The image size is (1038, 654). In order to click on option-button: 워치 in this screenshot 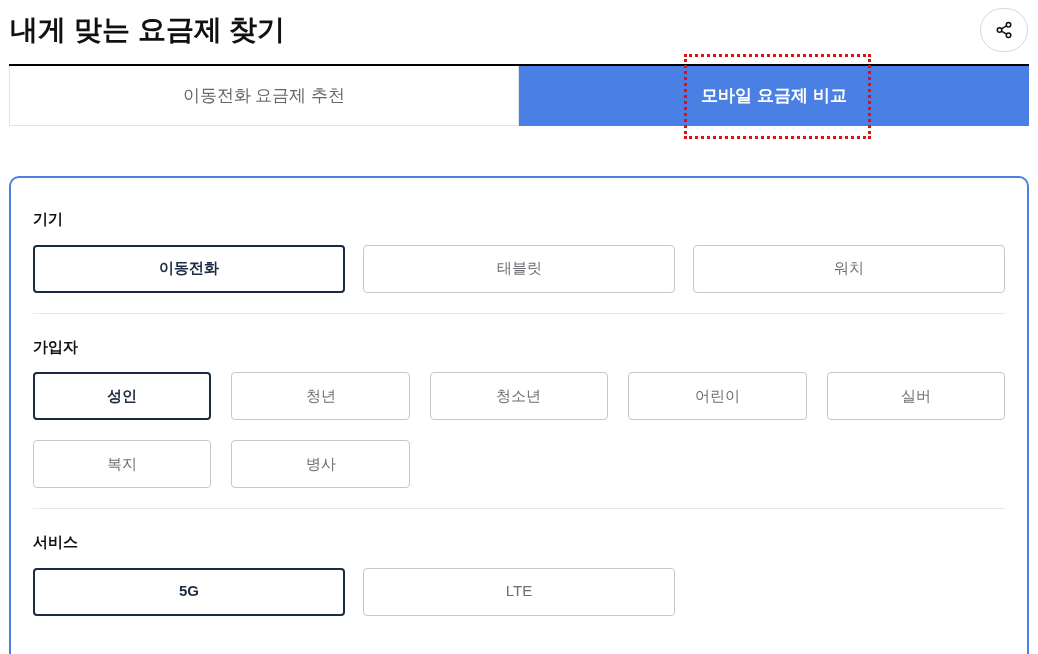, I will do `click(849, 268)`.